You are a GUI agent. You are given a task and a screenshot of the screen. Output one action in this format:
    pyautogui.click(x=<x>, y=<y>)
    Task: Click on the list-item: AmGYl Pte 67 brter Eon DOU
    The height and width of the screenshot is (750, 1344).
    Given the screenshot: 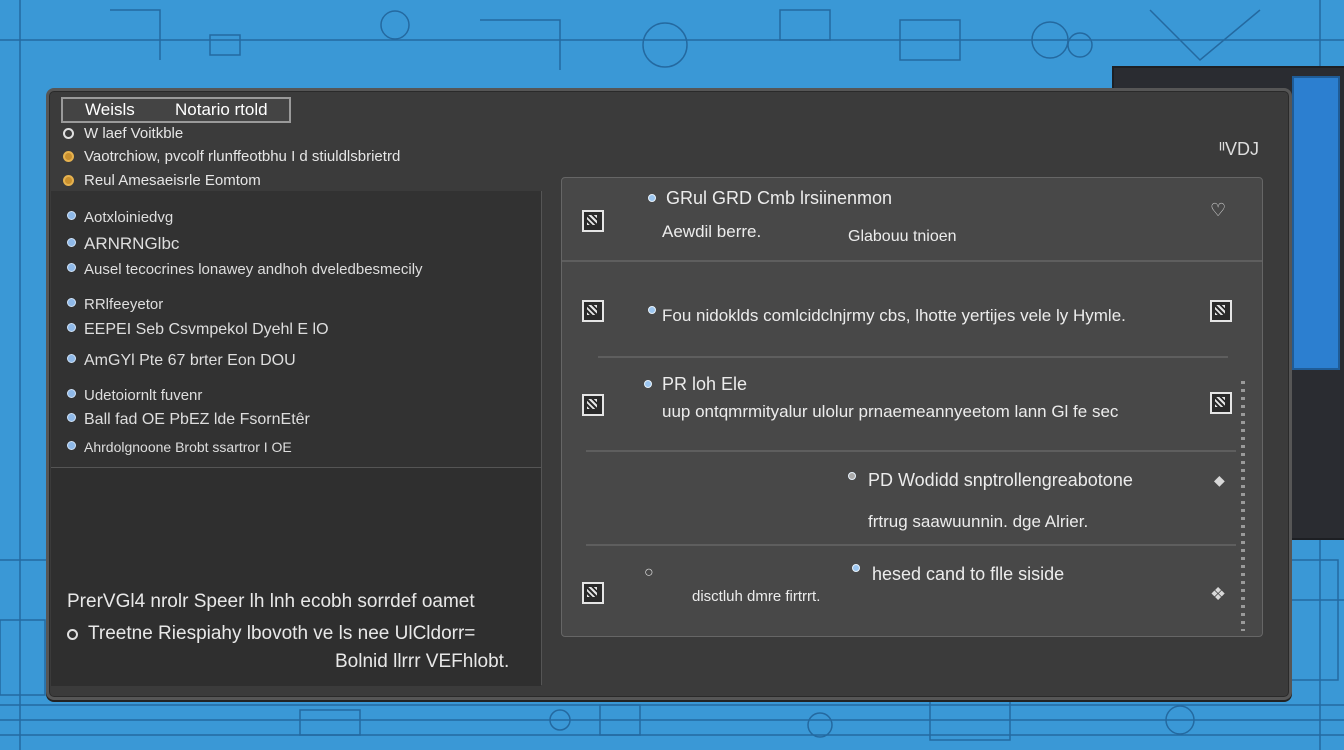 What is the action you would take?
    pyautogui.click(x=181, y=361)
    